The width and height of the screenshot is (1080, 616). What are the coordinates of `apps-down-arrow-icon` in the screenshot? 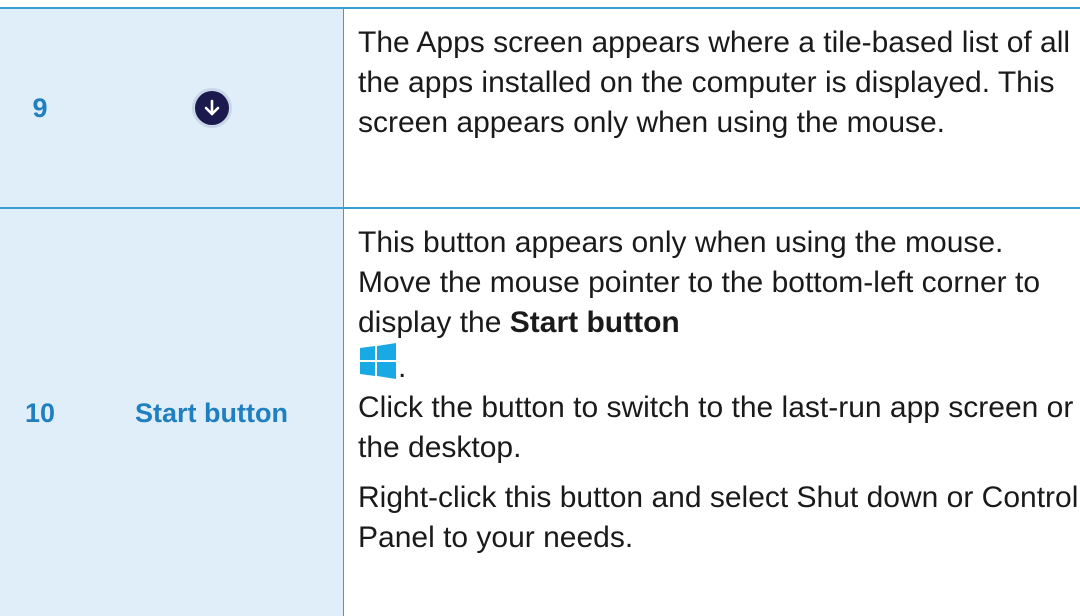 It's located at (211, 108).